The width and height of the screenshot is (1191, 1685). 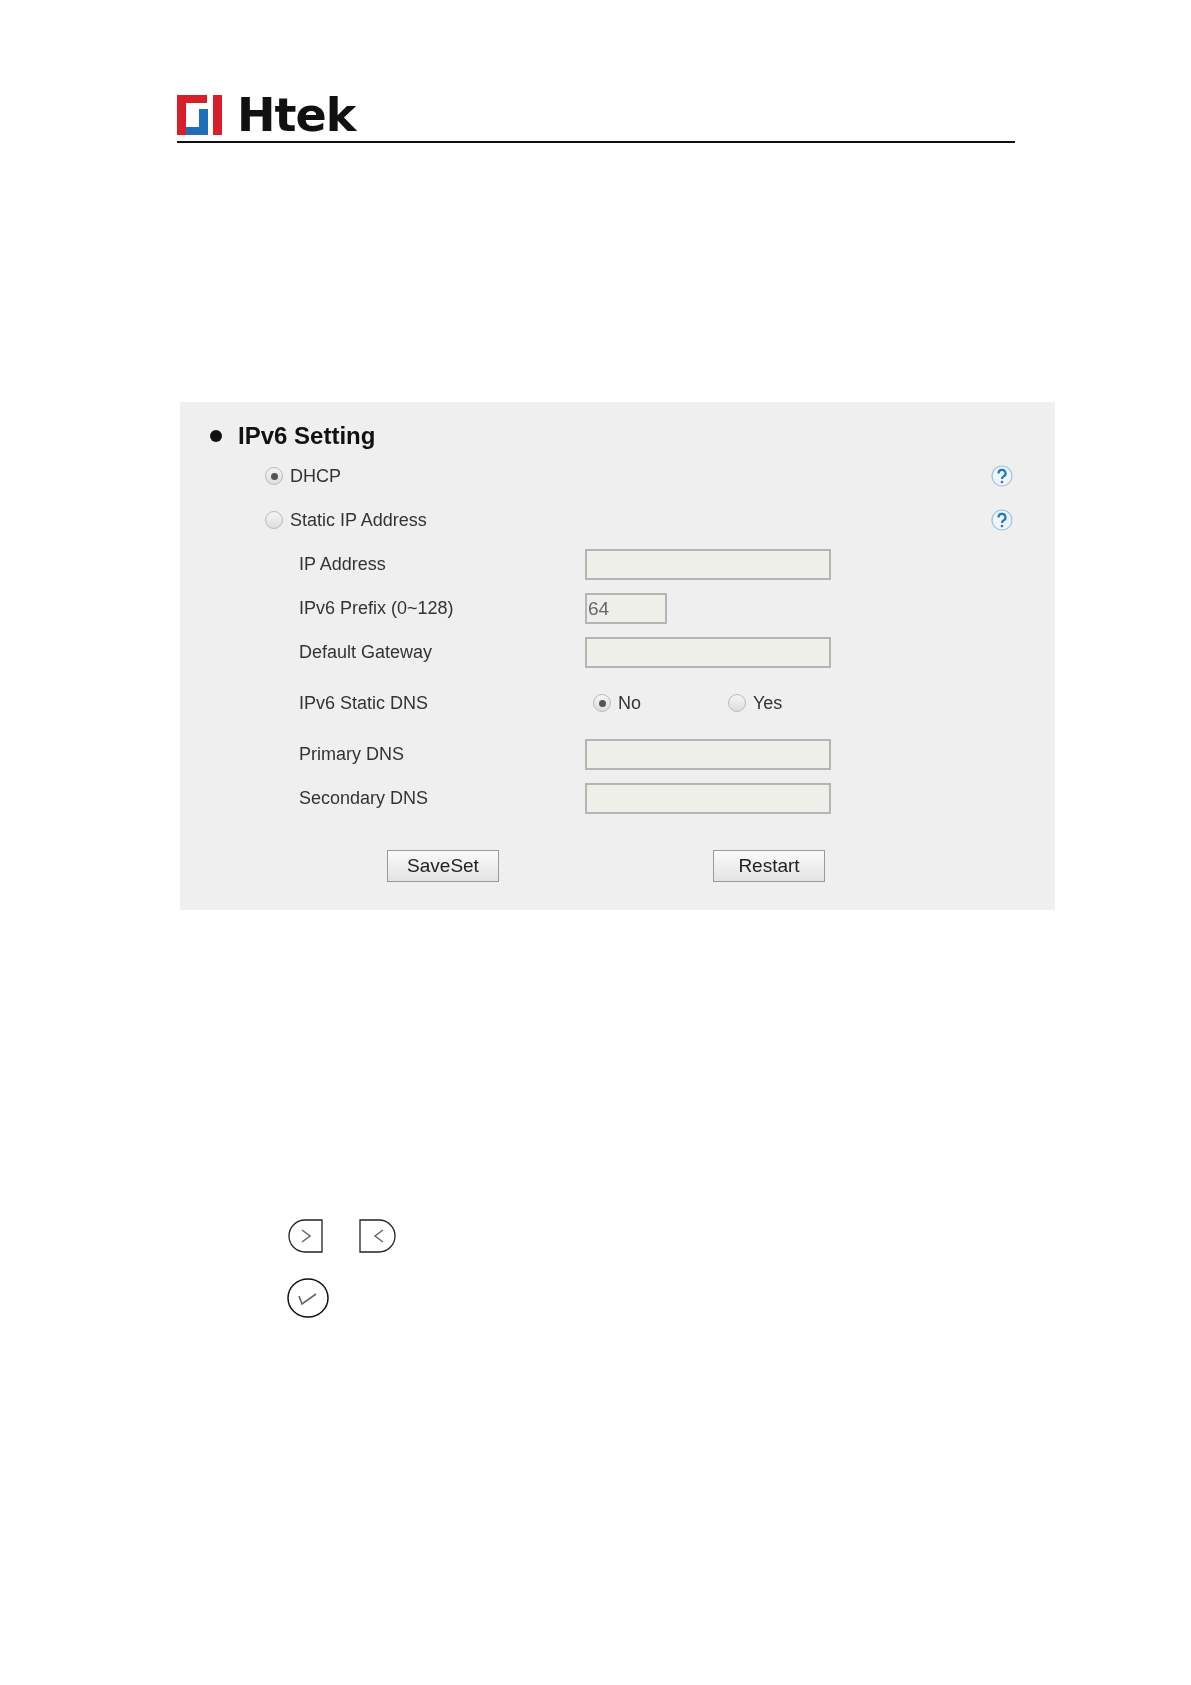 I want to click on radio-label: Yes, so click(x=768, y=703).